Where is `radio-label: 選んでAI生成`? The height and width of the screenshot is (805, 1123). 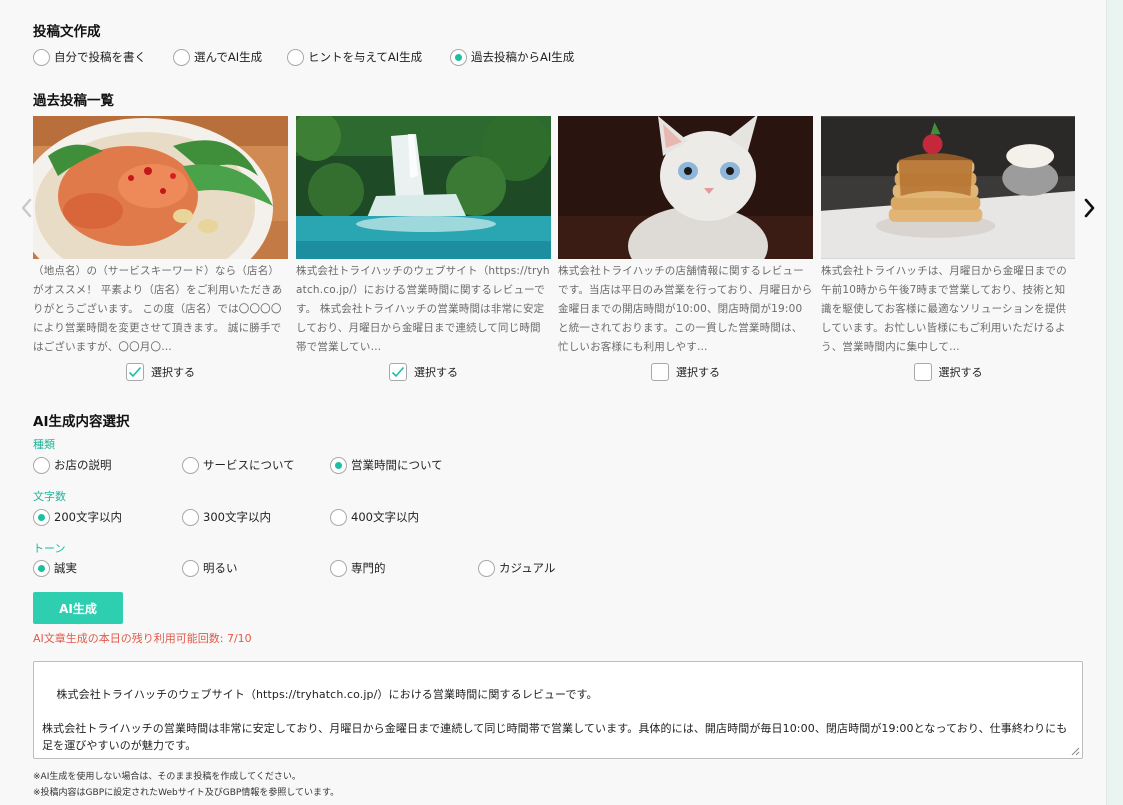 radio-label: 選んでAI生成 is located at coordinates (228, 57).